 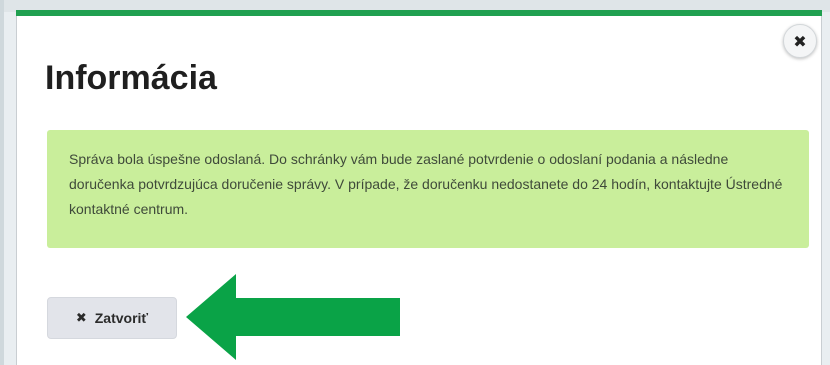 I want to click on arrow-shape, so click(x=293, y=317).